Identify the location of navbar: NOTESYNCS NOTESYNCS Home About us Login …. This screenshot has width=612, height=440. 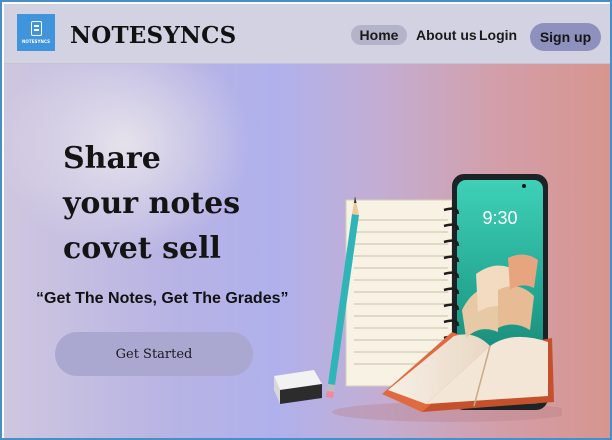
(307, 34).